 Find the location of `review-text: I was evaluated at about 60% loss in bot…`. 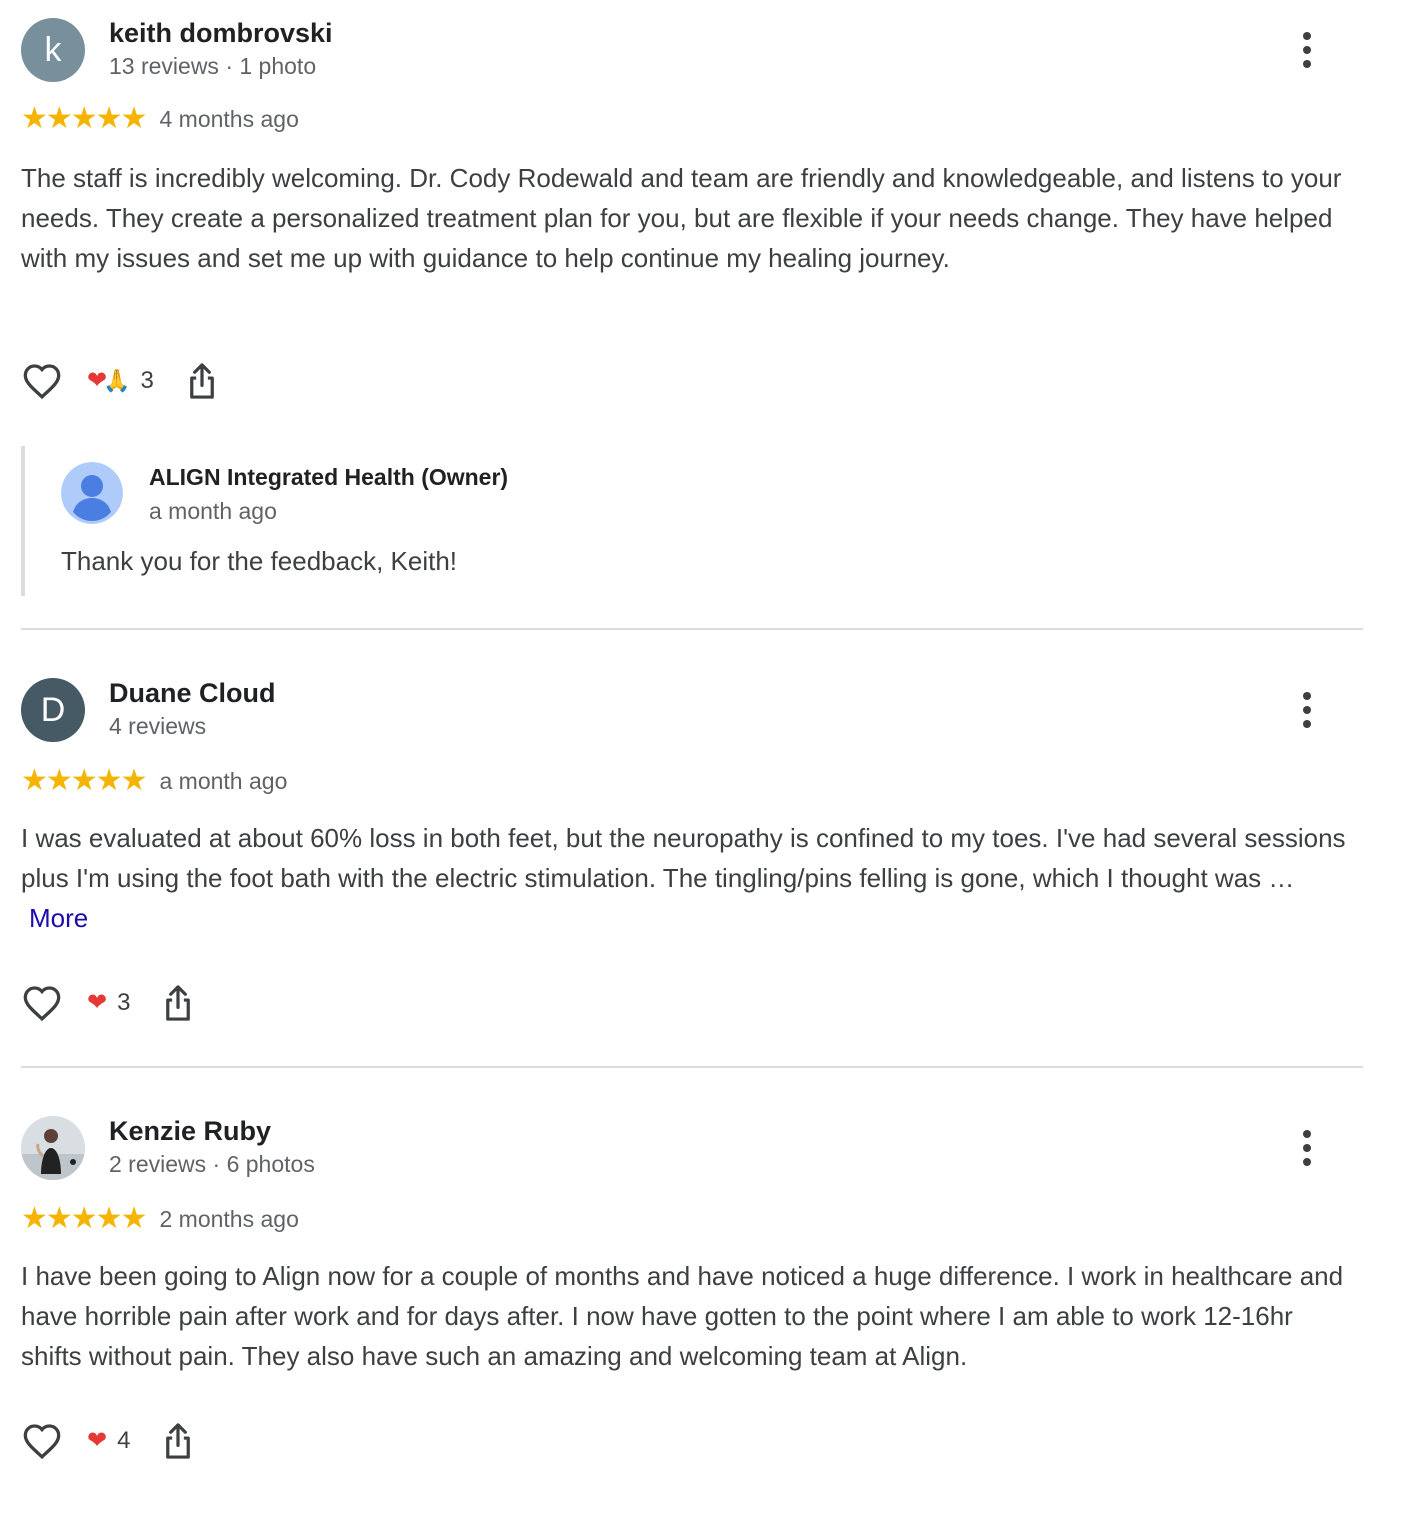

review-text: I was evaluated at about 60% loss in bot… is located at coordinates (683, 858).